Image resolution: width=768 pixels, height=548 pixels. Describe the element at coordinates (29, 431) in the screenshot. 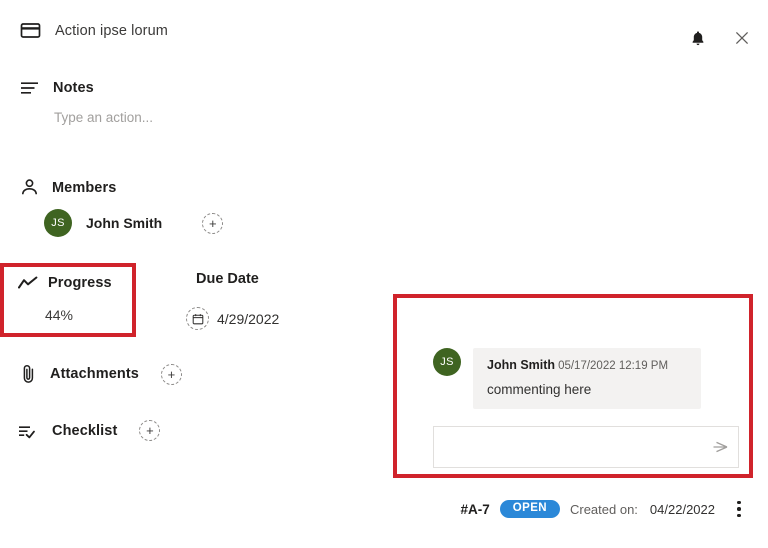

I see `checklist-icon` at that location.